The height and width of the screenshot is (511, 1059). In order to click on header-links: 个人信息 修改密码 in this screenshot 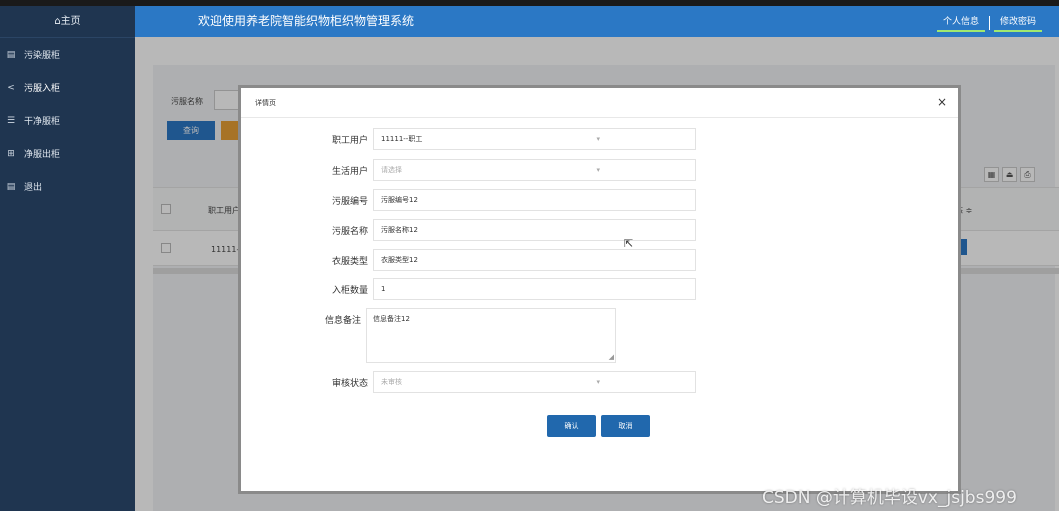, I will do `click(989, 23)`.